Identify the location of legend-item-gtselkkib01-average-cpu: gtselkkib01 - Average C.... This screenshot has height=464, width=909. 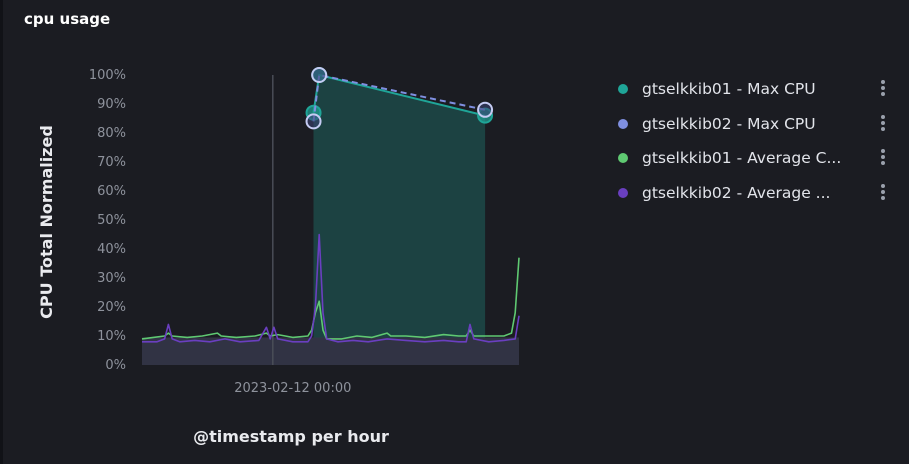
(757, 158).